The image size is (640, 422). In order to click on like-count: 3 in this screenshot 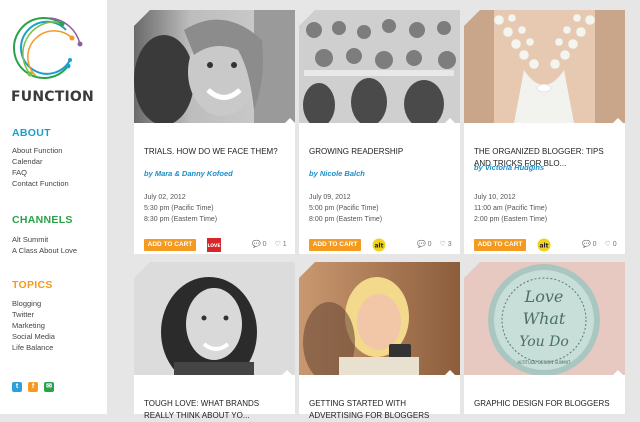, I will do `click(449, 244)`.